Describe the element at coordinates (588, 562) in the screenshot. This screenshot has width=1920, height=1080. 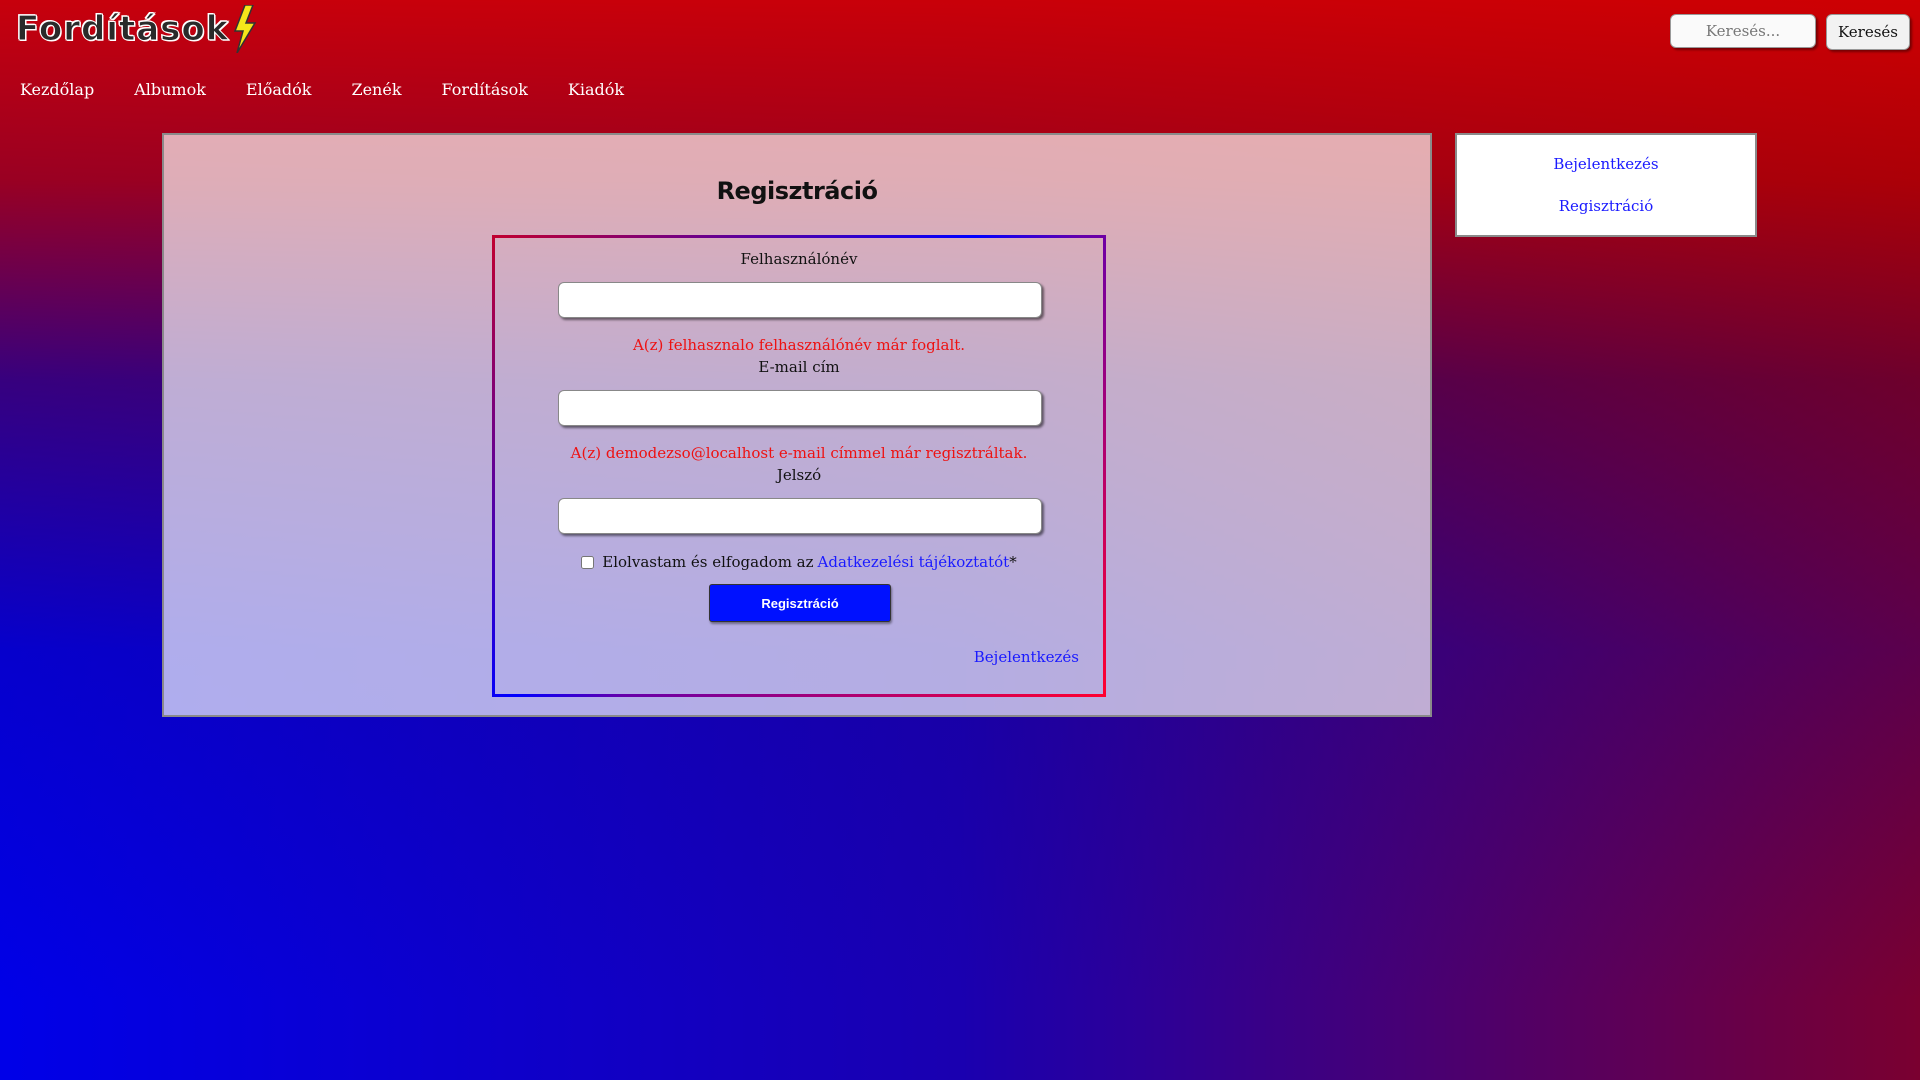
I see `consent-checkbox` at that location.